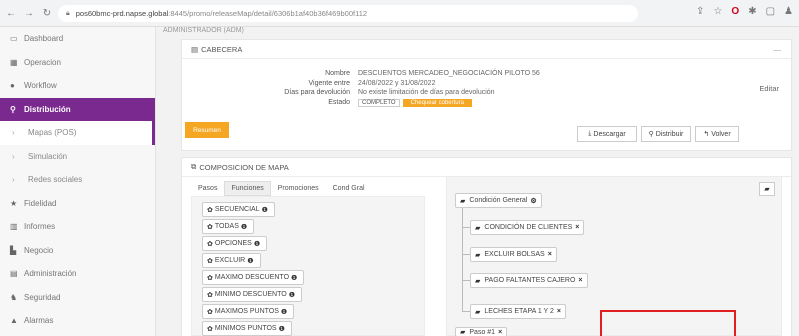 The image size is (799, 336). What do you see at coordinates (498, 200) in the screenshot?
I see `tree-root-node: ▰ Condición General ⚙` at bounding box center [498, 200].